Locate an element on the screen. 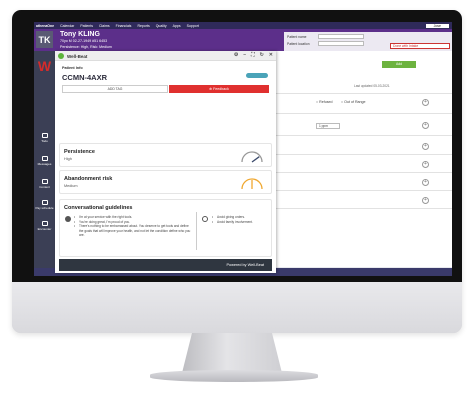  panel-controls: ⚙ – ⛶ ↻ ✕ is located at coordinates (253, 55).